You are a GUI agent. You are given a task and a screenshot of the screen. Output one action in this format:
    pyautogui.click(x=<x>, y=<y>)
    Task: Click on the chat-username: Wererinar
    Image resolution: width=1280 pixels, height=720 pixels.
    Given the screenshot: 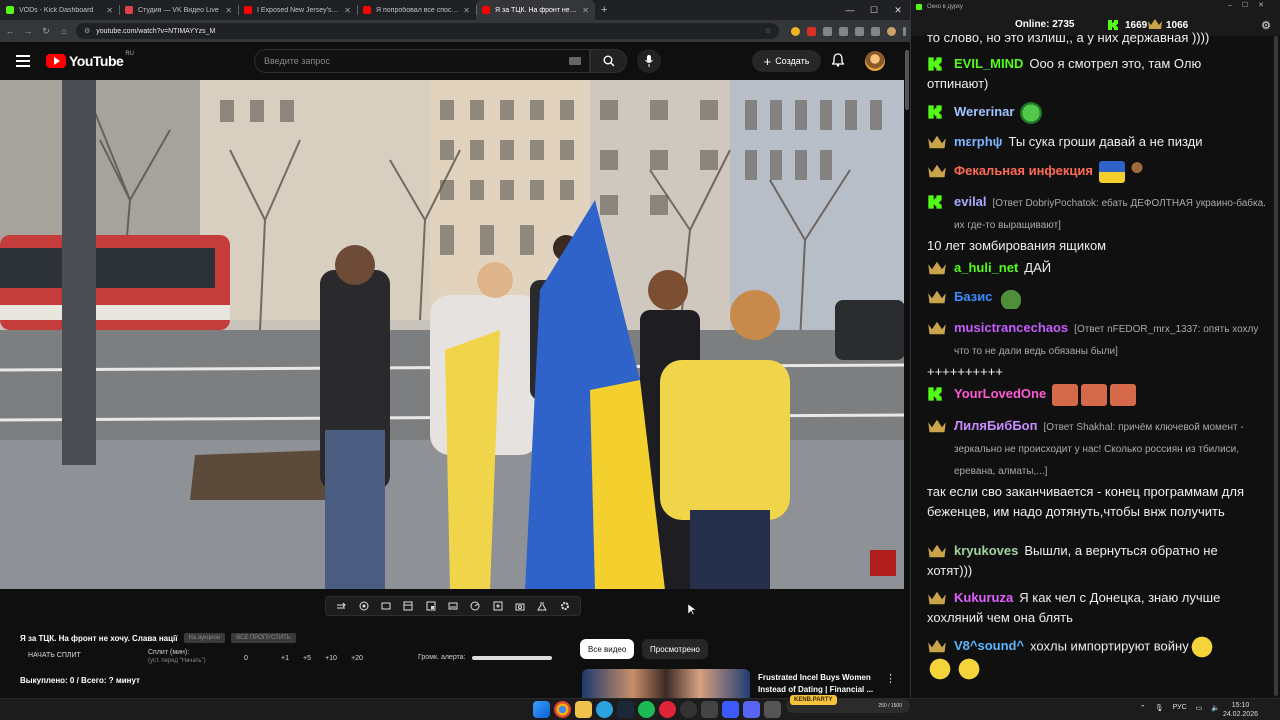 What is the action you would take?
    pyautogui.click(x=984, y=111)
    